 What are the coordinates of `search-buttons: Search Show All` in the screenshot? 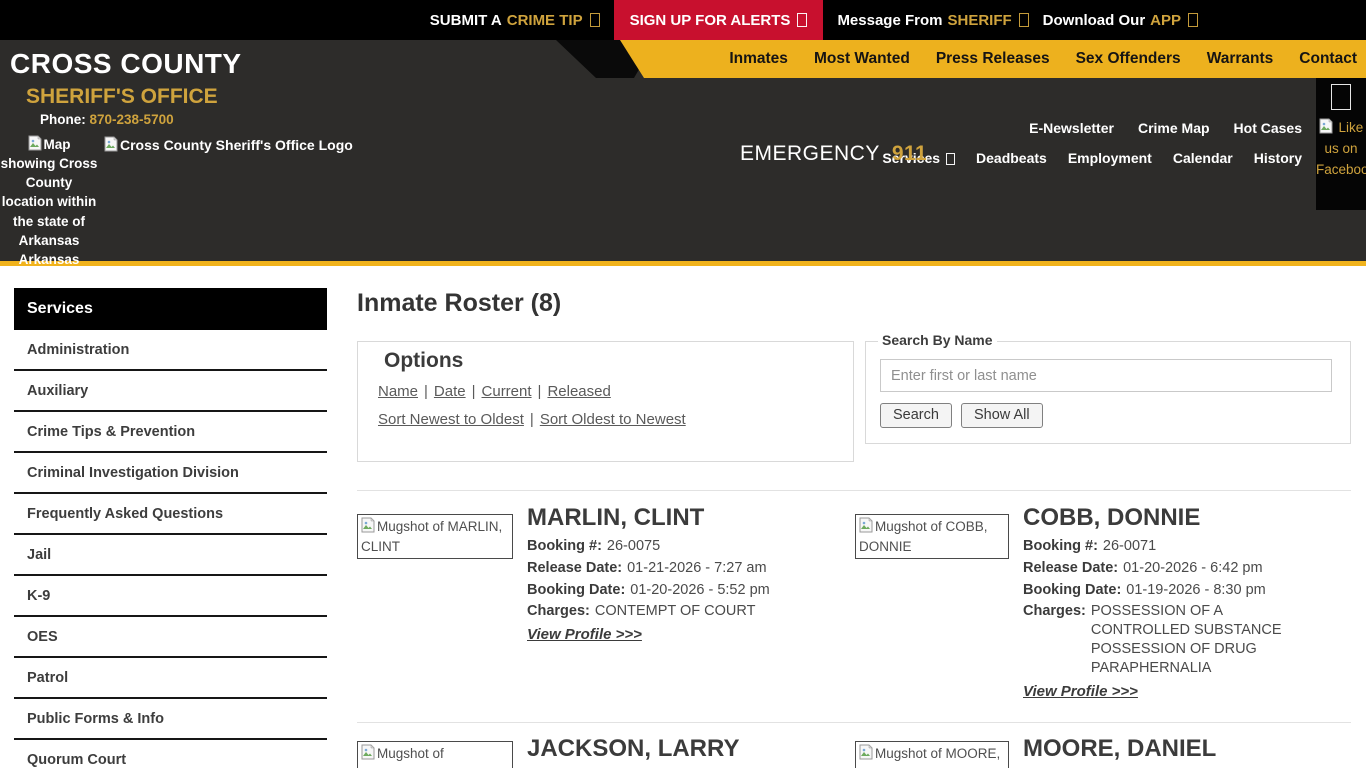 It's located at (1108, 415).